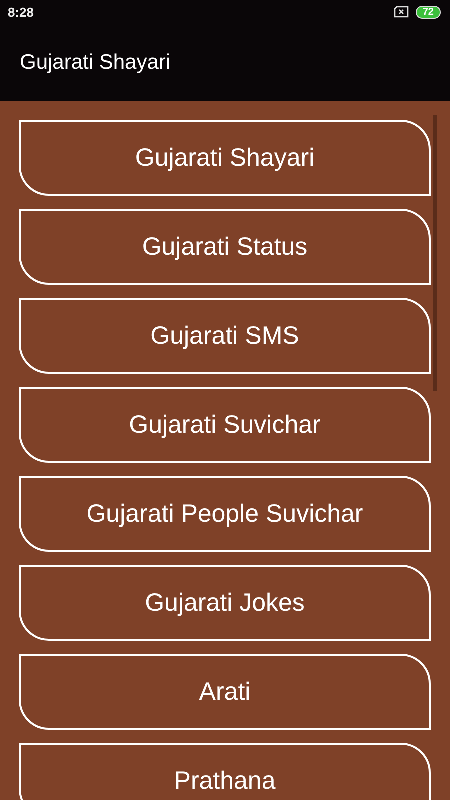  Describe the element at coordinates (225, 247) in the screenshot. I see `menu-button: Gujarati Status` at that location.